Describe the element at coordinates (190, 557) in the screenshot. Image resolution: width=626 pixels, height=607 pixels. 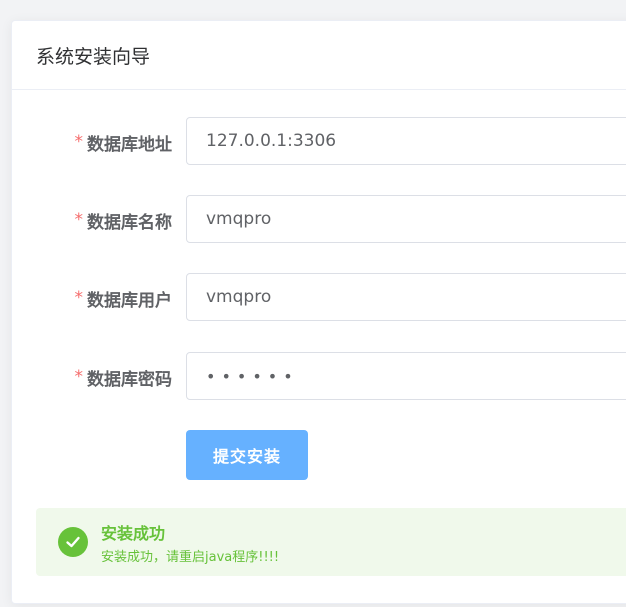
I see `alert-description: 安装成功，请重启java程序!!!!` at that location.